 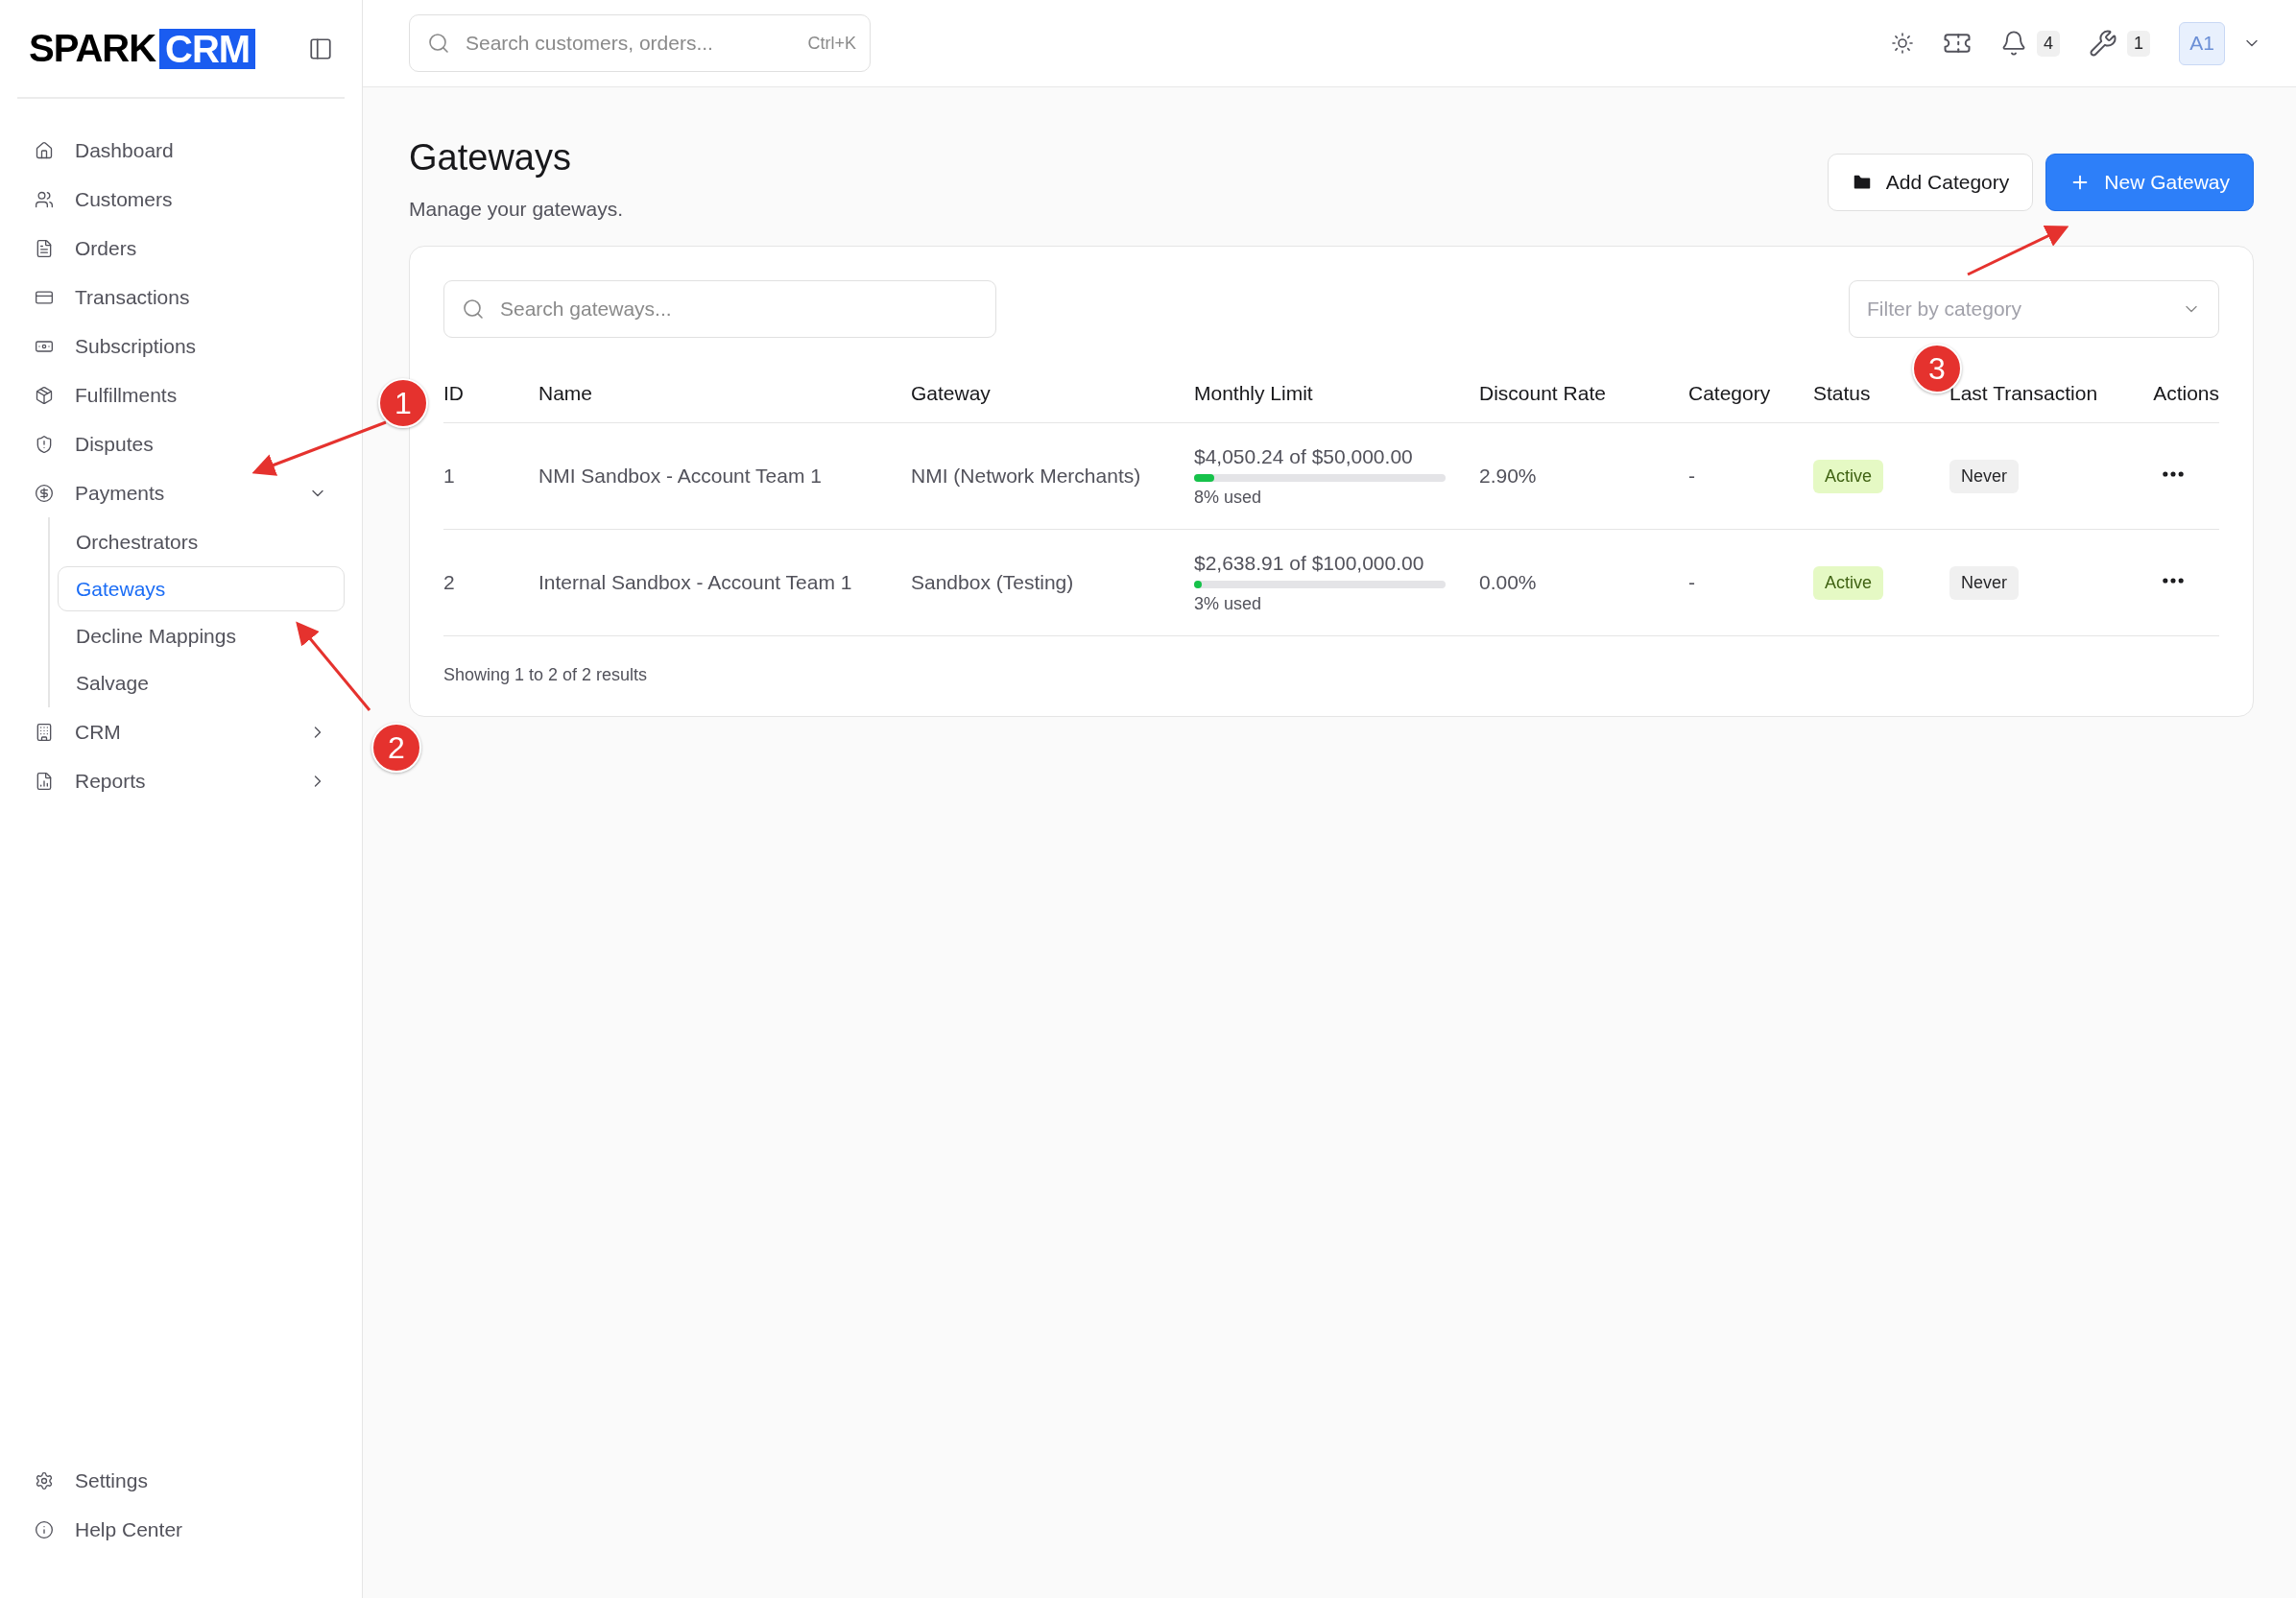 I want to click on wrench-icon, so click(x=2103, y=43).